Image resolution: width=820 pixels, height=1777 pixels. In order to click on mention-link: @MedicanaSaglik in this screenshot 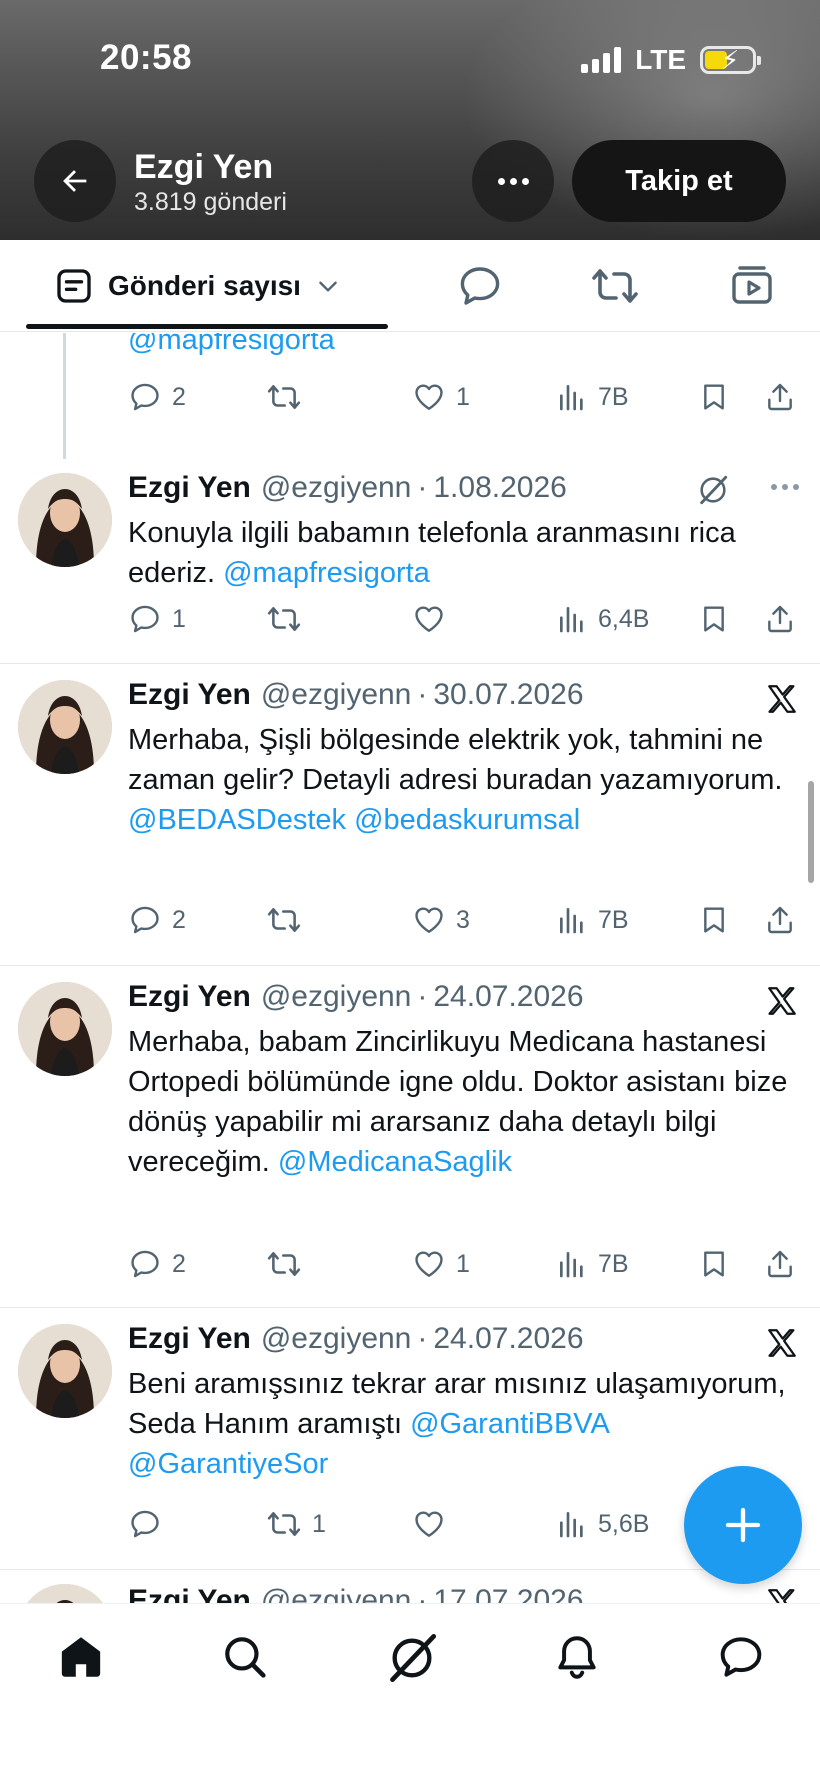, I will do `click(395, 1162)`.